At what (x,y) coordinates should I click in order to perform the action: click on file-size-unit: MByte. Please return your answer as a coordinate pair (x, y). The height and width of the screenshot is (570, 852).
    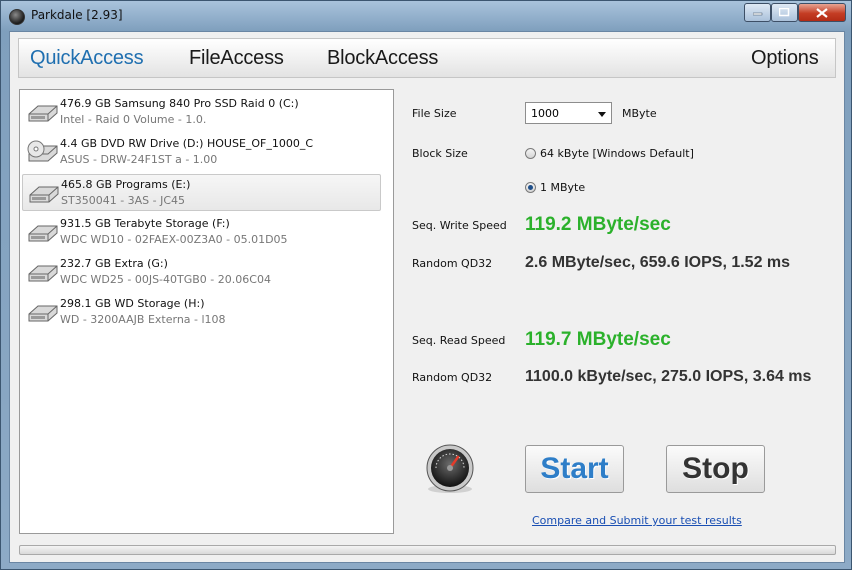
    Looking at the image, I should click on (639, 113).